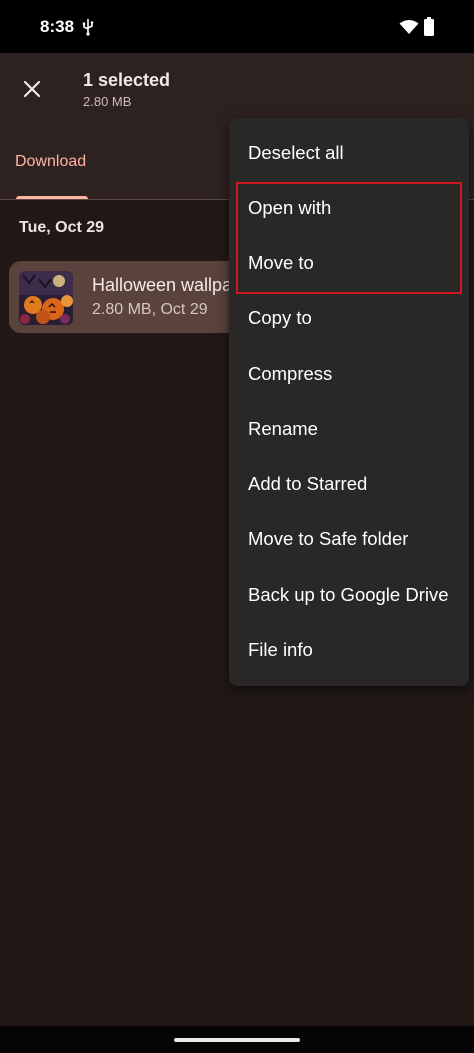  What do you see at coordinates (349, 594) in the screenshot?
I see `menu-item-back-up-to-google-drive: Back up to Google Drive` at bounding box center [349, 594].